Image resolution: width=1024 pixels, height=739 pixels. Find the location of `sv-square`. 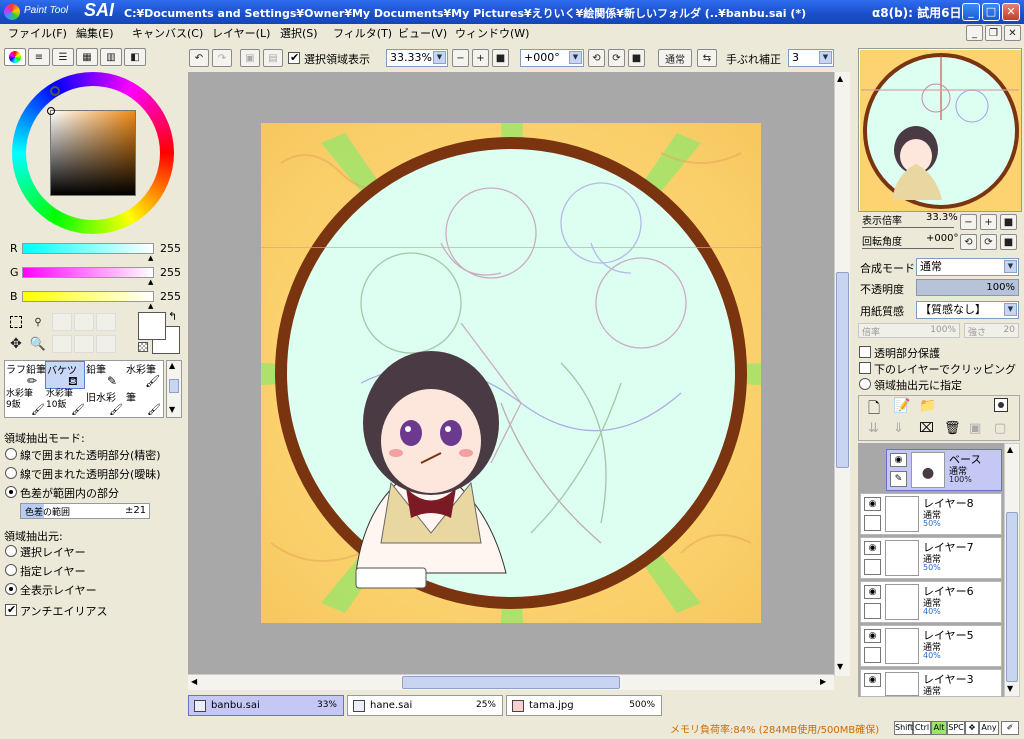

sv-square is located at coordinates (91, 151).